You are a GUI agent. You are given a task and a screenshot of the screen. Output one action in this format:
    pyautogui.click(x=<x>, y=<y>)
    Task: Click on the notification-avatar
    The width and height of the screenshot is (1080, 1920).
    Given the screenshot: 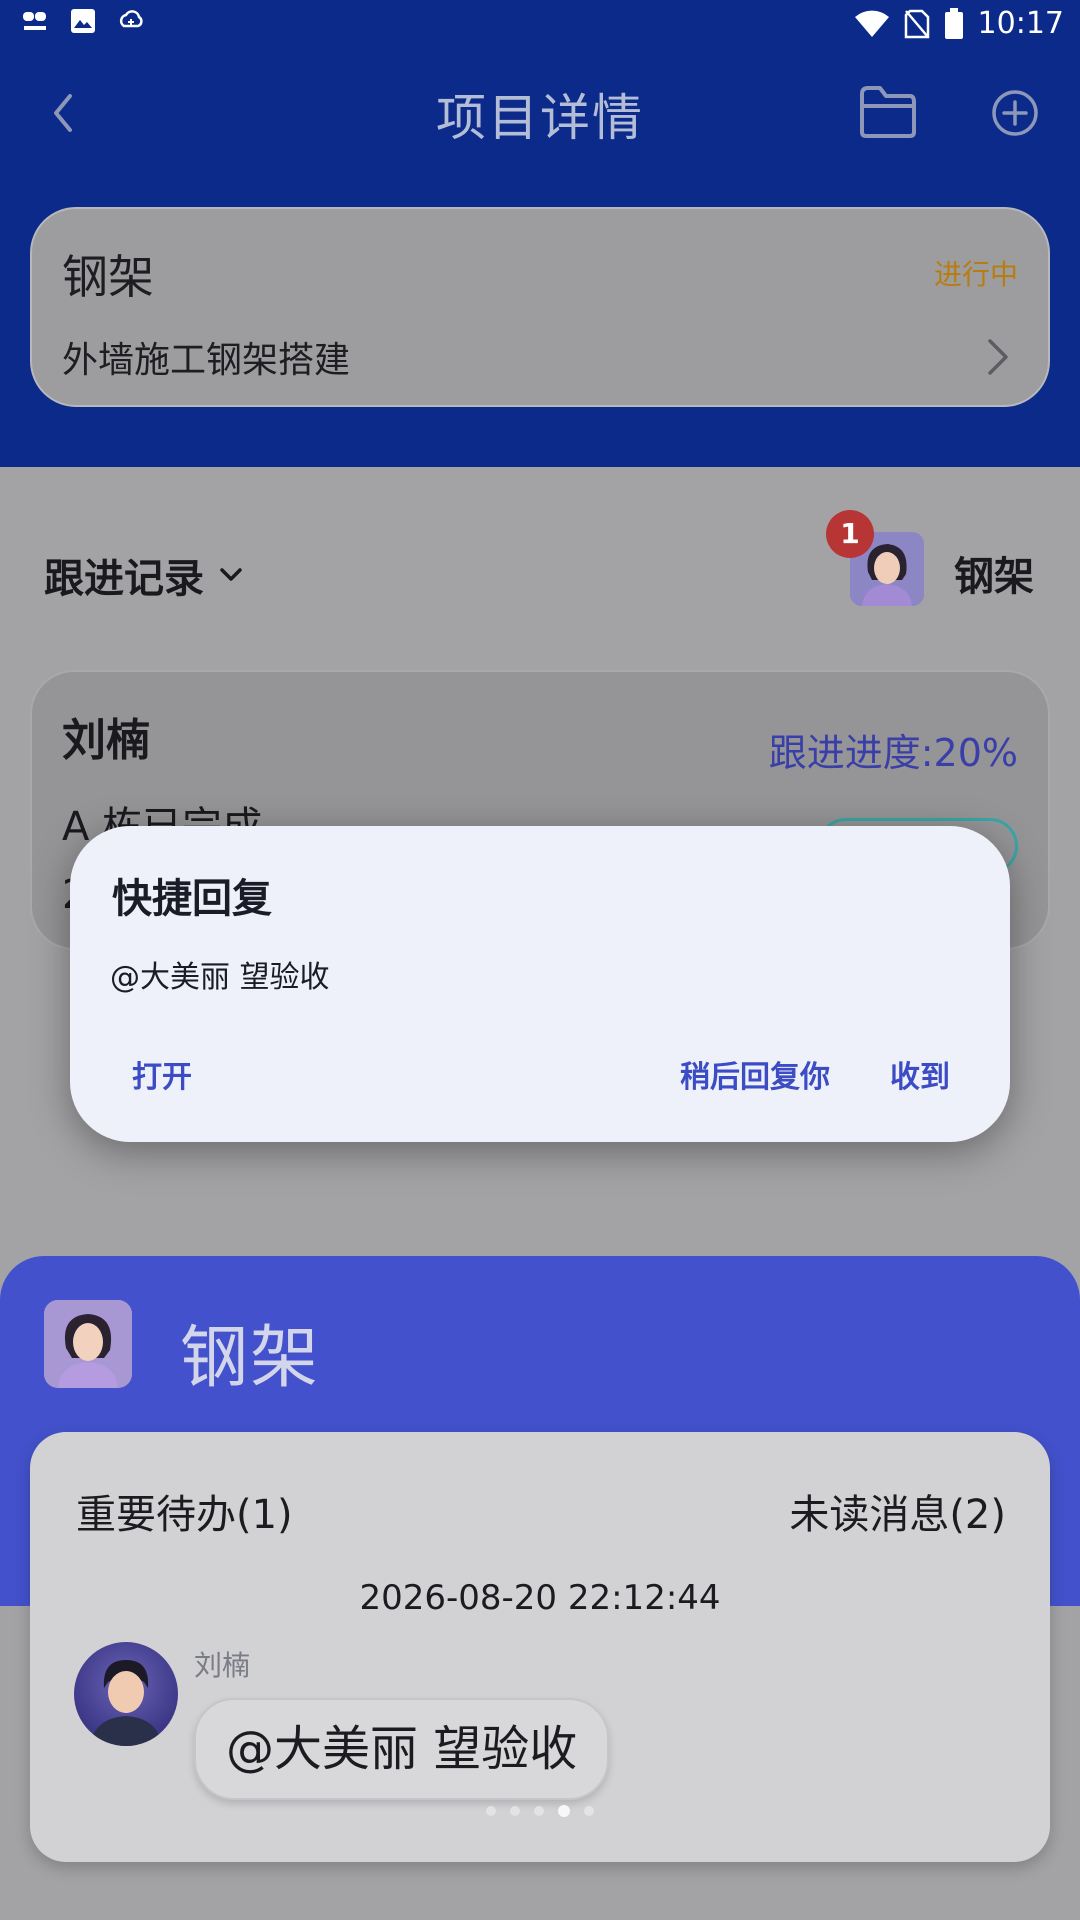 What is the action you would take?
    pyautogui.click(x=88, y=1344)
    